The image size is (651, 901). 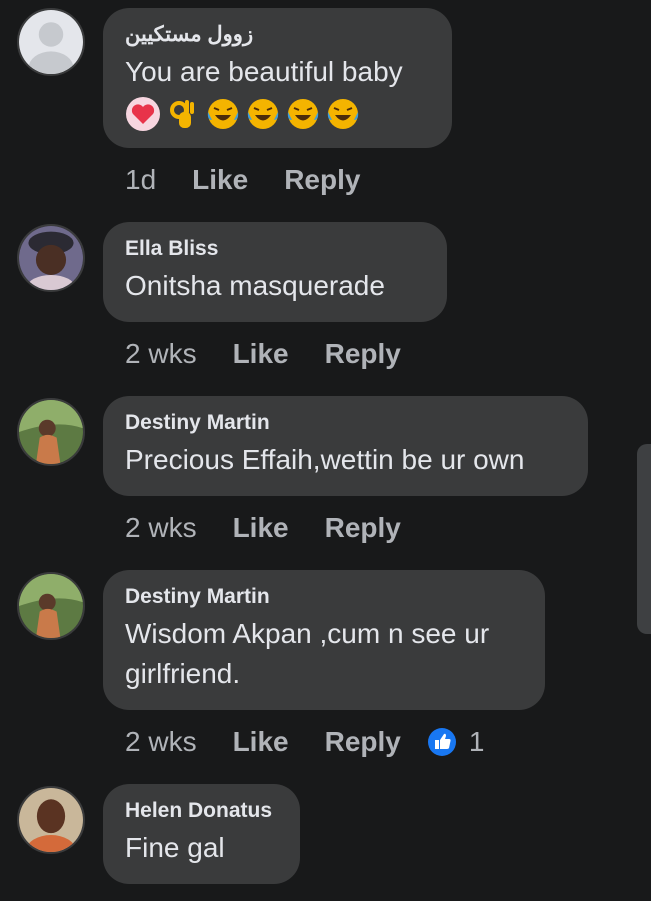 What do you see at coordinates (140, 180) in the screenshot?
I see `timestamp: 1d` at bounding box center [140, 180].